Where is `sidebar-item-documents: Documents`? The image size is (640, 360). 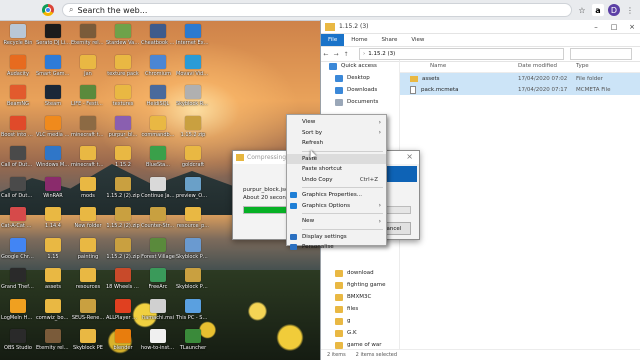 sidebar-item-documents: Documents is located at coordinates (360, 102).